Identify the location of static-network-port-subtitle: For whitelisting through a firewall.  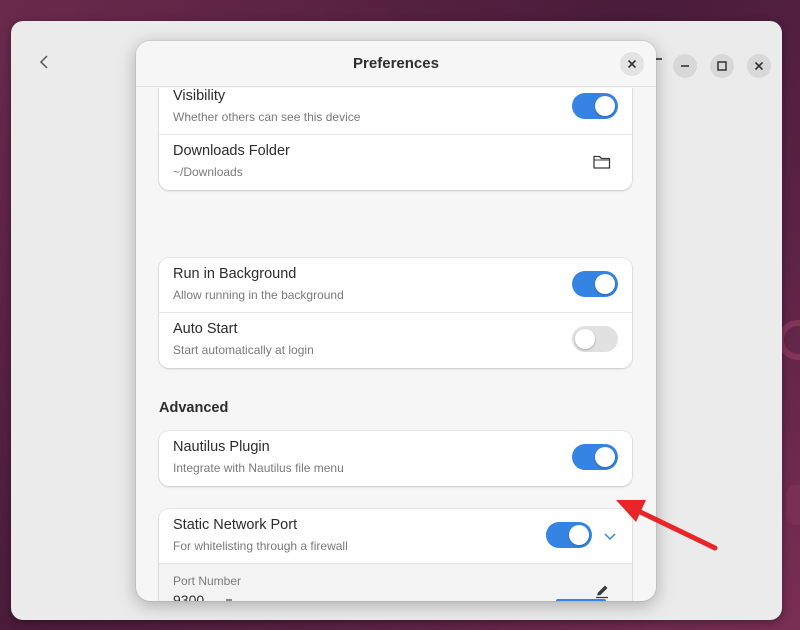
(260, 546).